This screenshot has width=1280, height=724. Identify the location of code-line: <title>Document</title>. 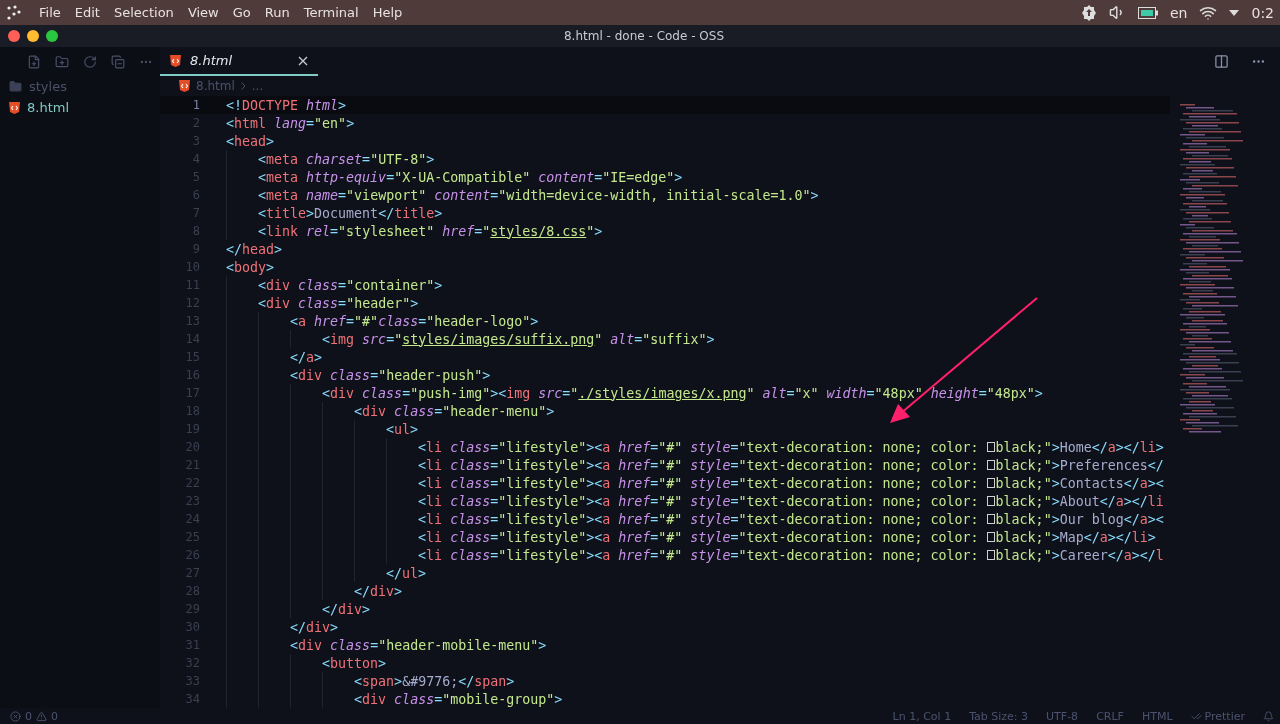
(334, 213).